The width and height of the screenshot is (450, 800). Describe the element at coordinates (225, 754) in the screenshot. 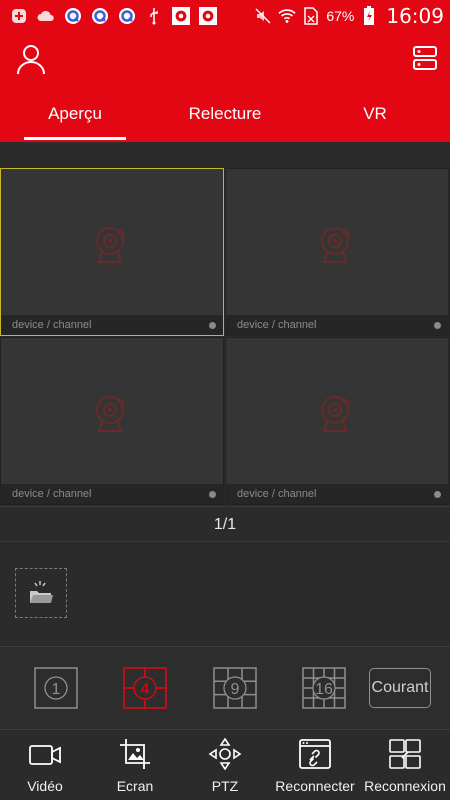

I see `ptz-icon` at that location.